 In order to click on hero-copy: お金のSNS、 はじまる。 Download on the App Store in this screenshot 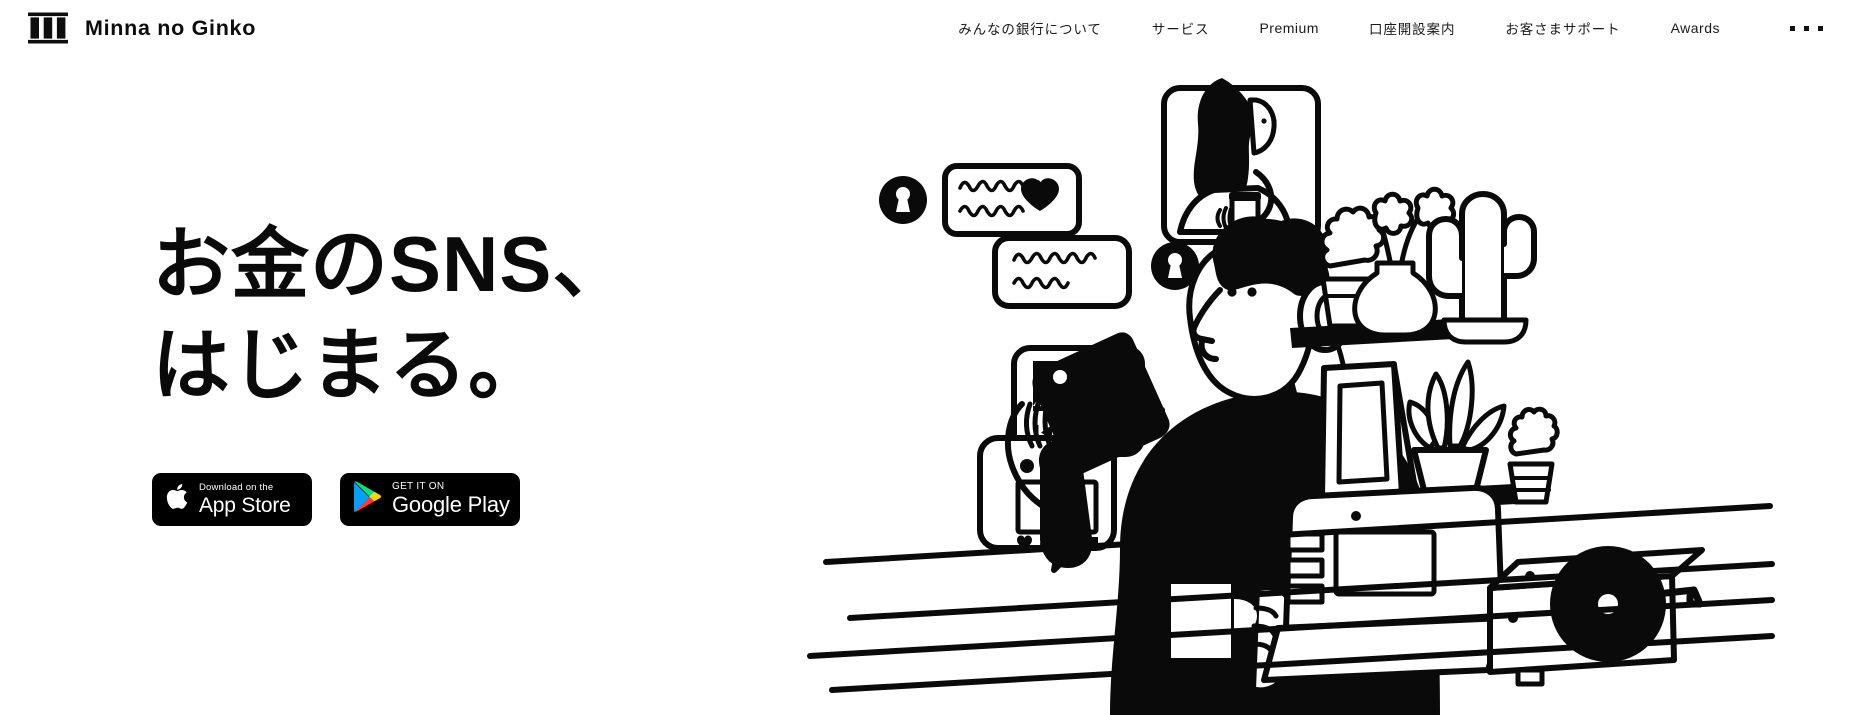, I will do `click(391, 370)`.